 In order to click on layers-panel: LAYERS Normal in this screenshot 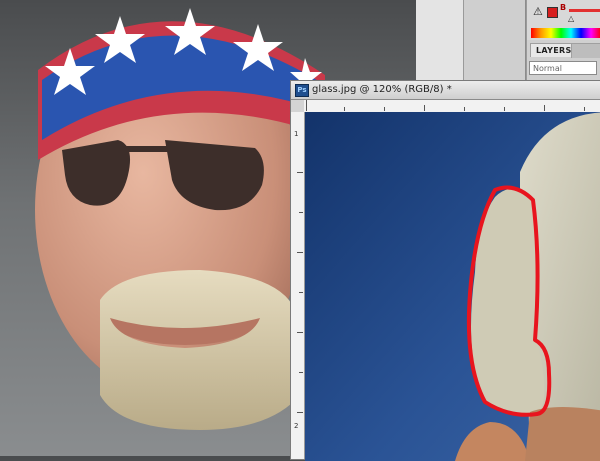, I will do `click(563, 60)`.